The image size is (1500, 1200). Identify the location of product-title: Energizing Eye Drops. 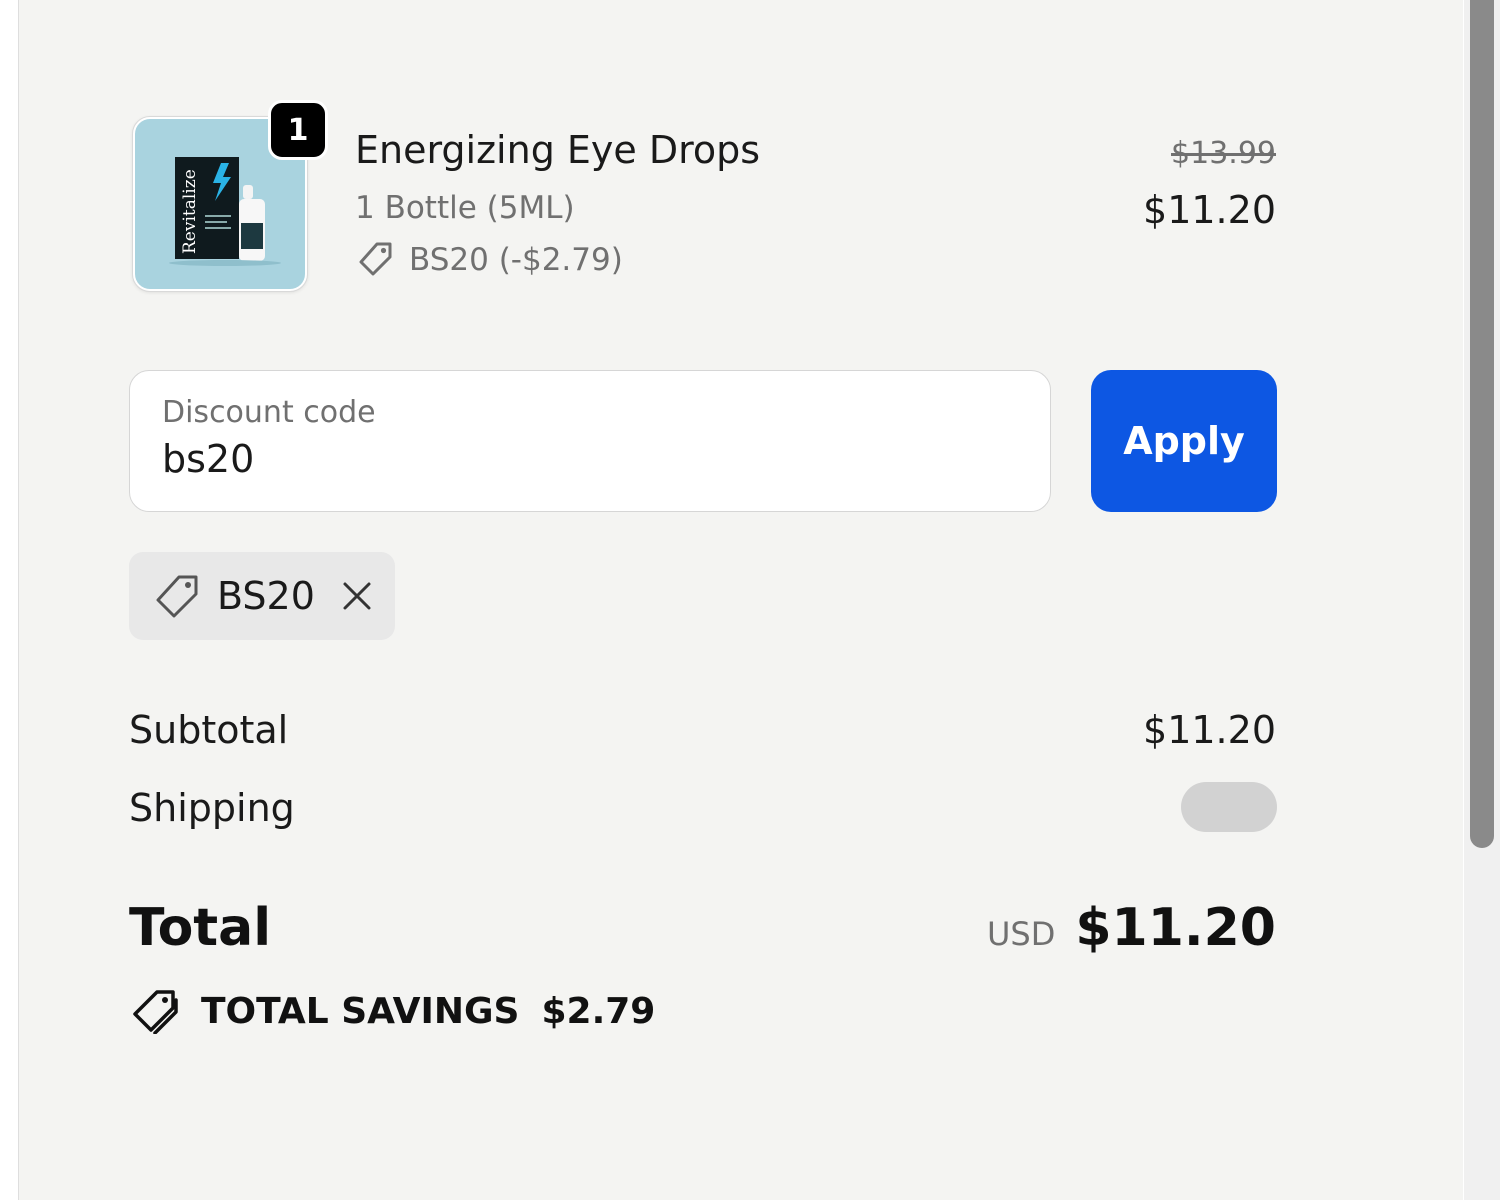
(558, 150).